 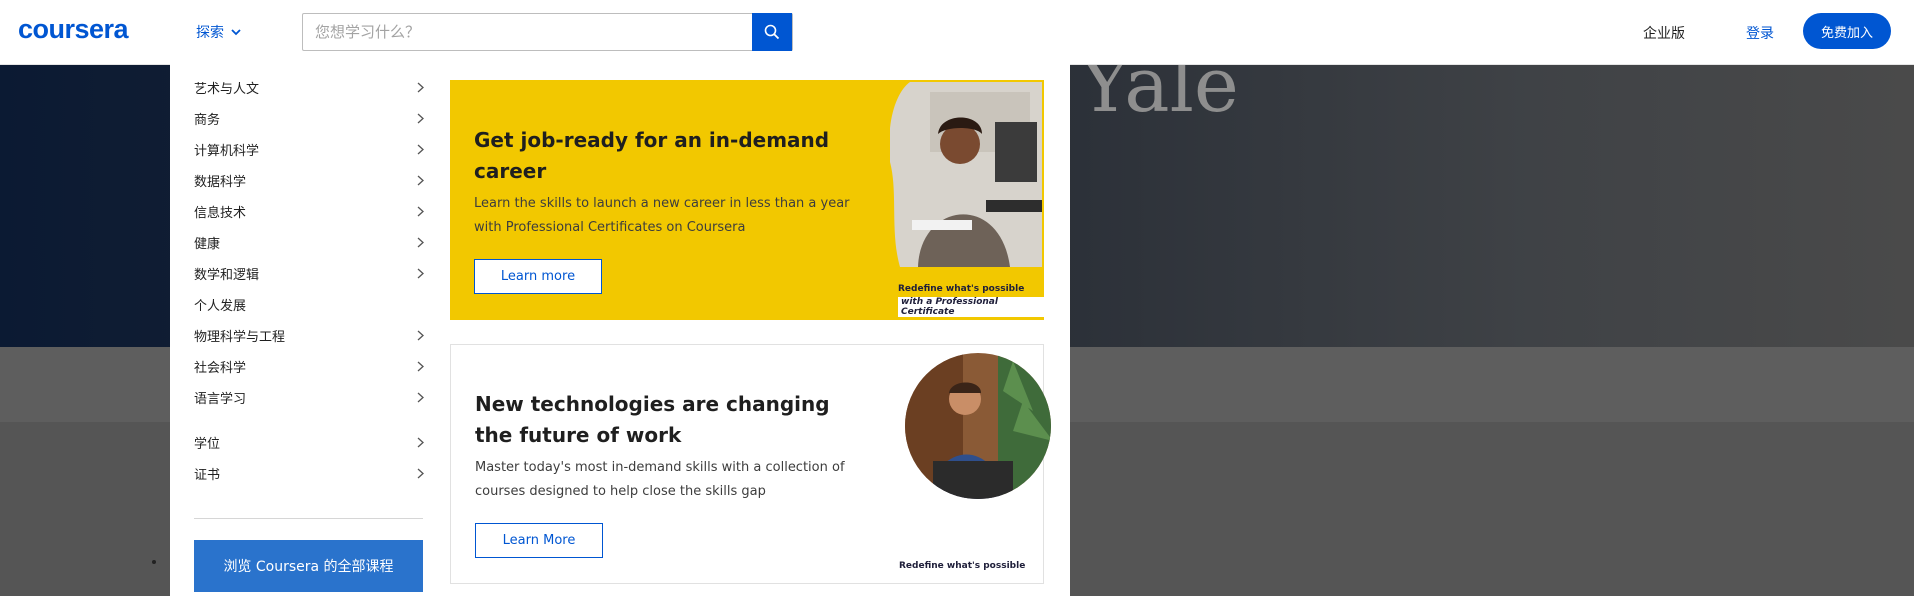 What do you see at coordinates (227, 89) in the screenshot?
I see `category-label: 艺术与人文` at bounding box center [227, 89].